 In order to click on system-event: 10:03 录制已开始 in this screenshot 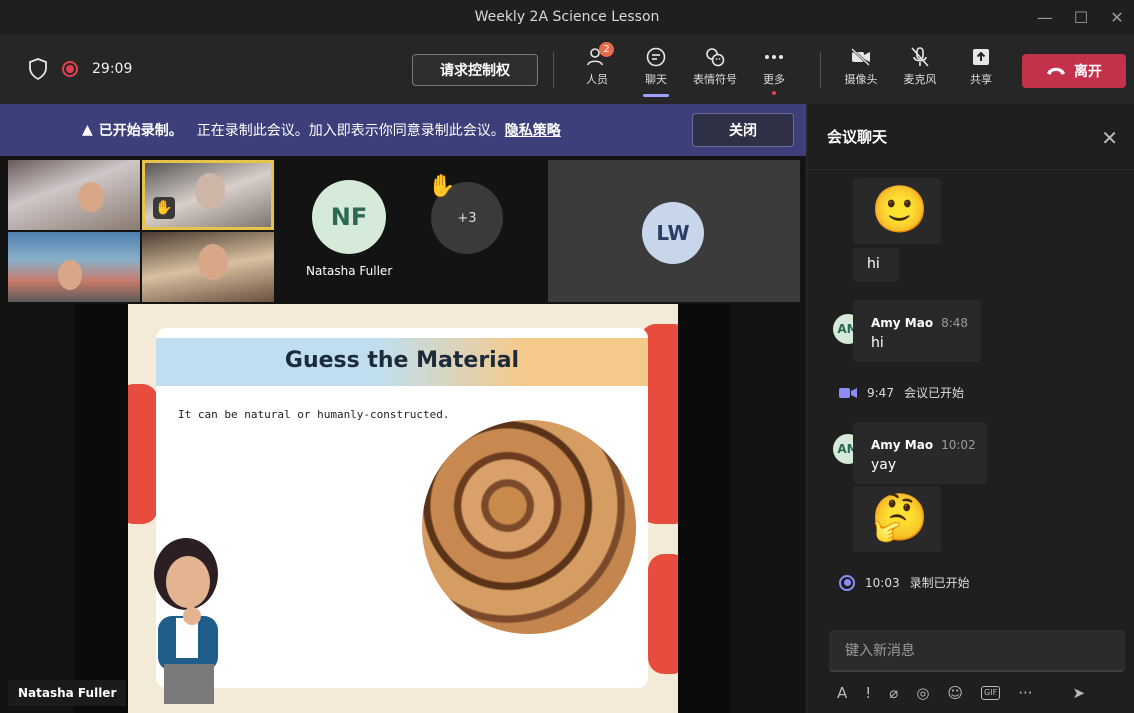, I will do `click(904, 582)`.